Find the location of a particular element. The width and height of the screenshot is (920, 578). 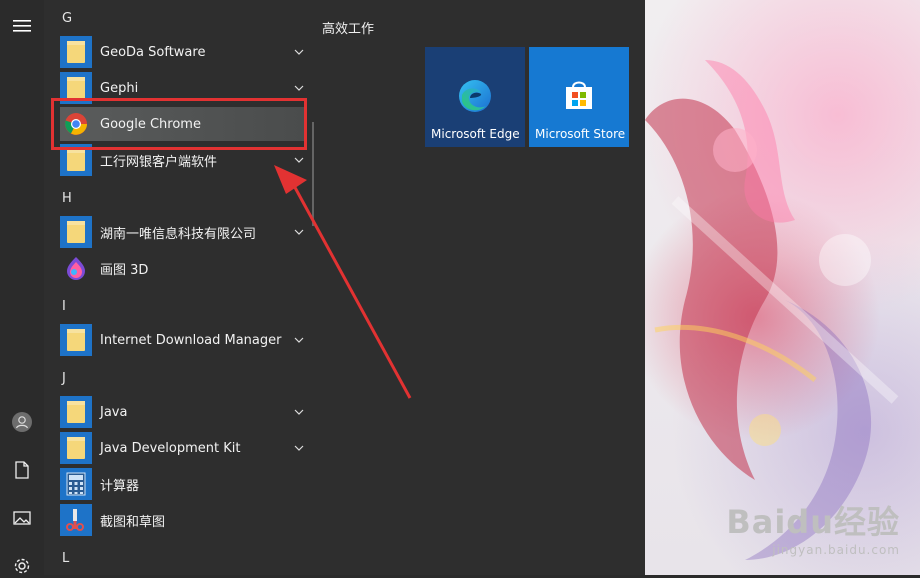

annotation-arrow is located at coordinates (343, 282).